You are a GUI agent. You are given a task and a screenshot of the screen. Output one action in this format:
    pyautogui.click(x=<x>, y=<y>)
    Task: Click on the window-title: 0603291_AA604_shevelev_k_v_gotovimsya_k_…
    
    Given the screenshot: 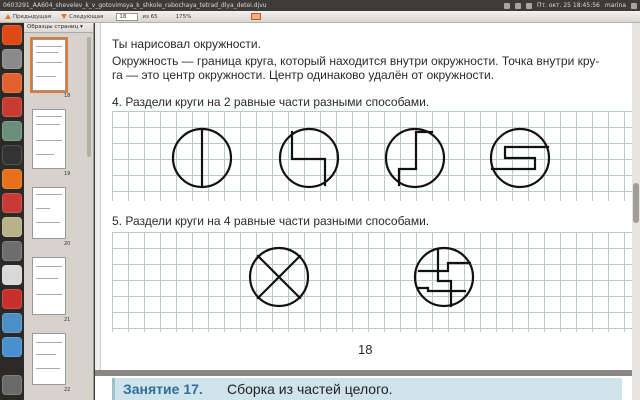 What is the action you would take?
    pyautogui.click(x=135, y=5)
    